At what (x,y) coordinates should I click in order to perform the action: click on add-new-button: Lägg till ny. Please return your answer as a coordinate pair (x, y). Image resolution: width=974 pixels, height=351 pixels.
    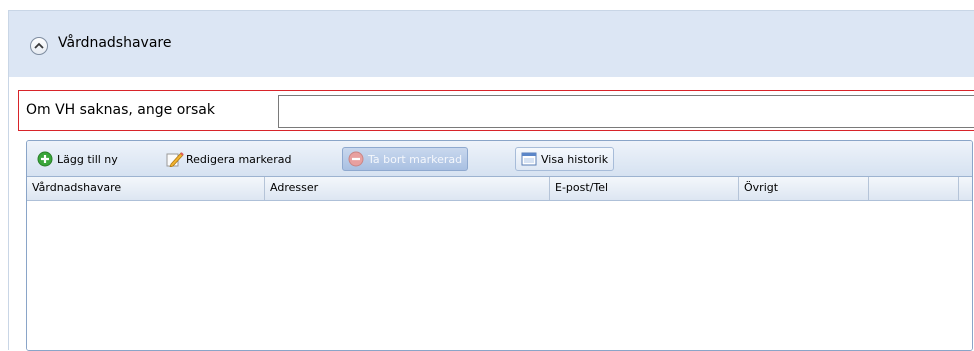
    Looking at the image, I should click on (77, 159).